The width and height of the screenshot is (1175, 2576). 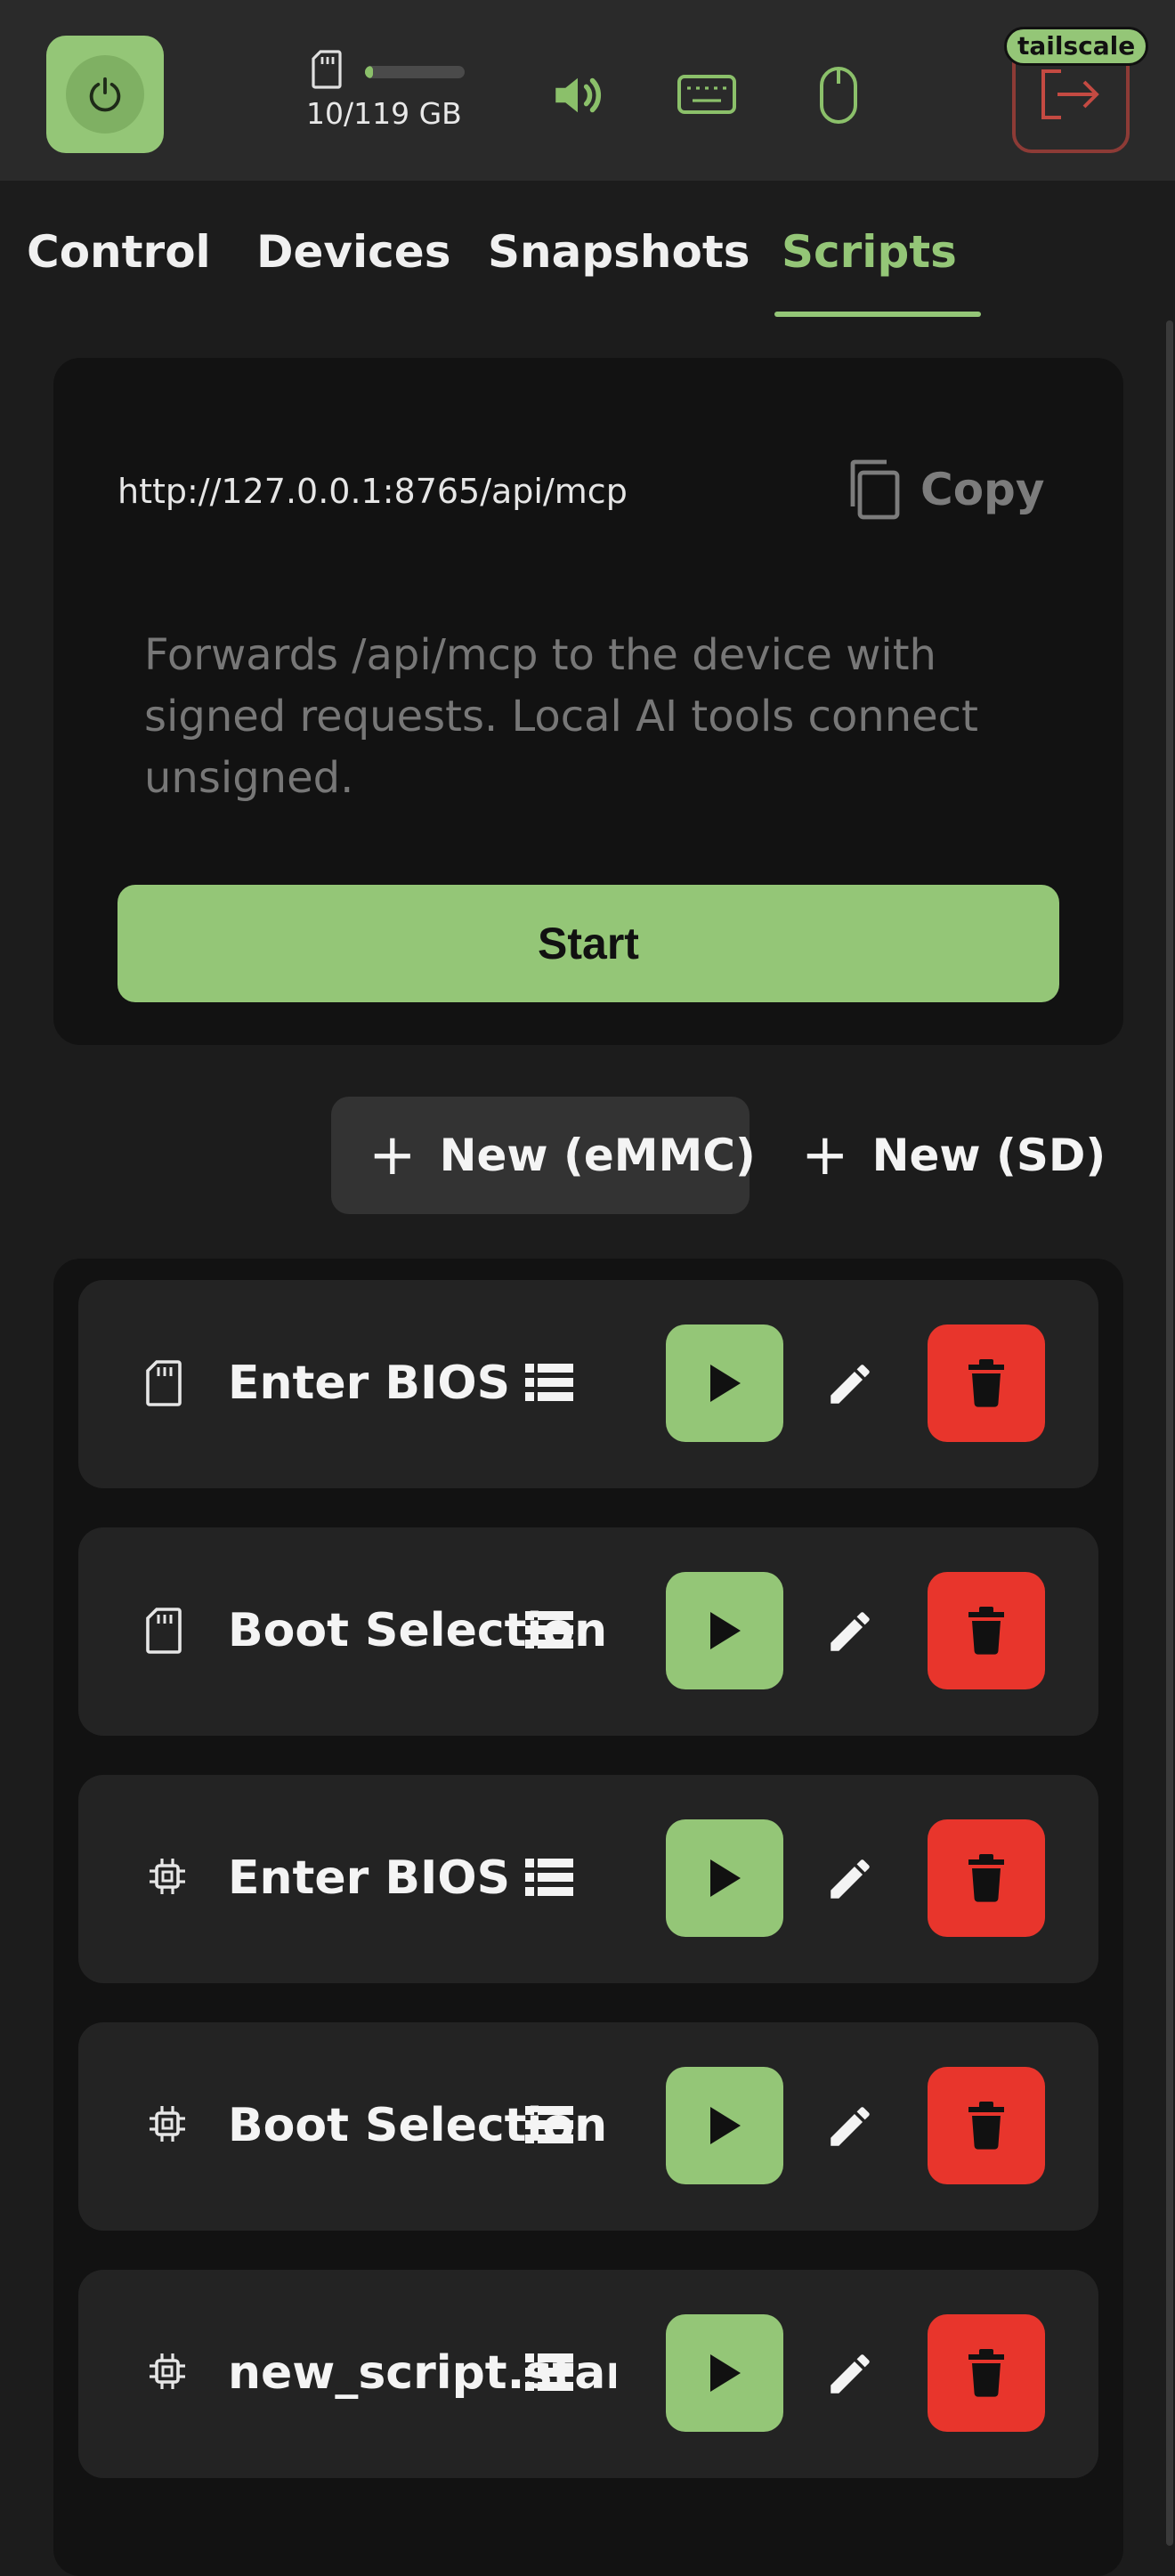 What do you see at coordinates (1076, 46) in the screenshot?
I see `tailscale-badge: tailscale` at bounding box center [1076, 46].